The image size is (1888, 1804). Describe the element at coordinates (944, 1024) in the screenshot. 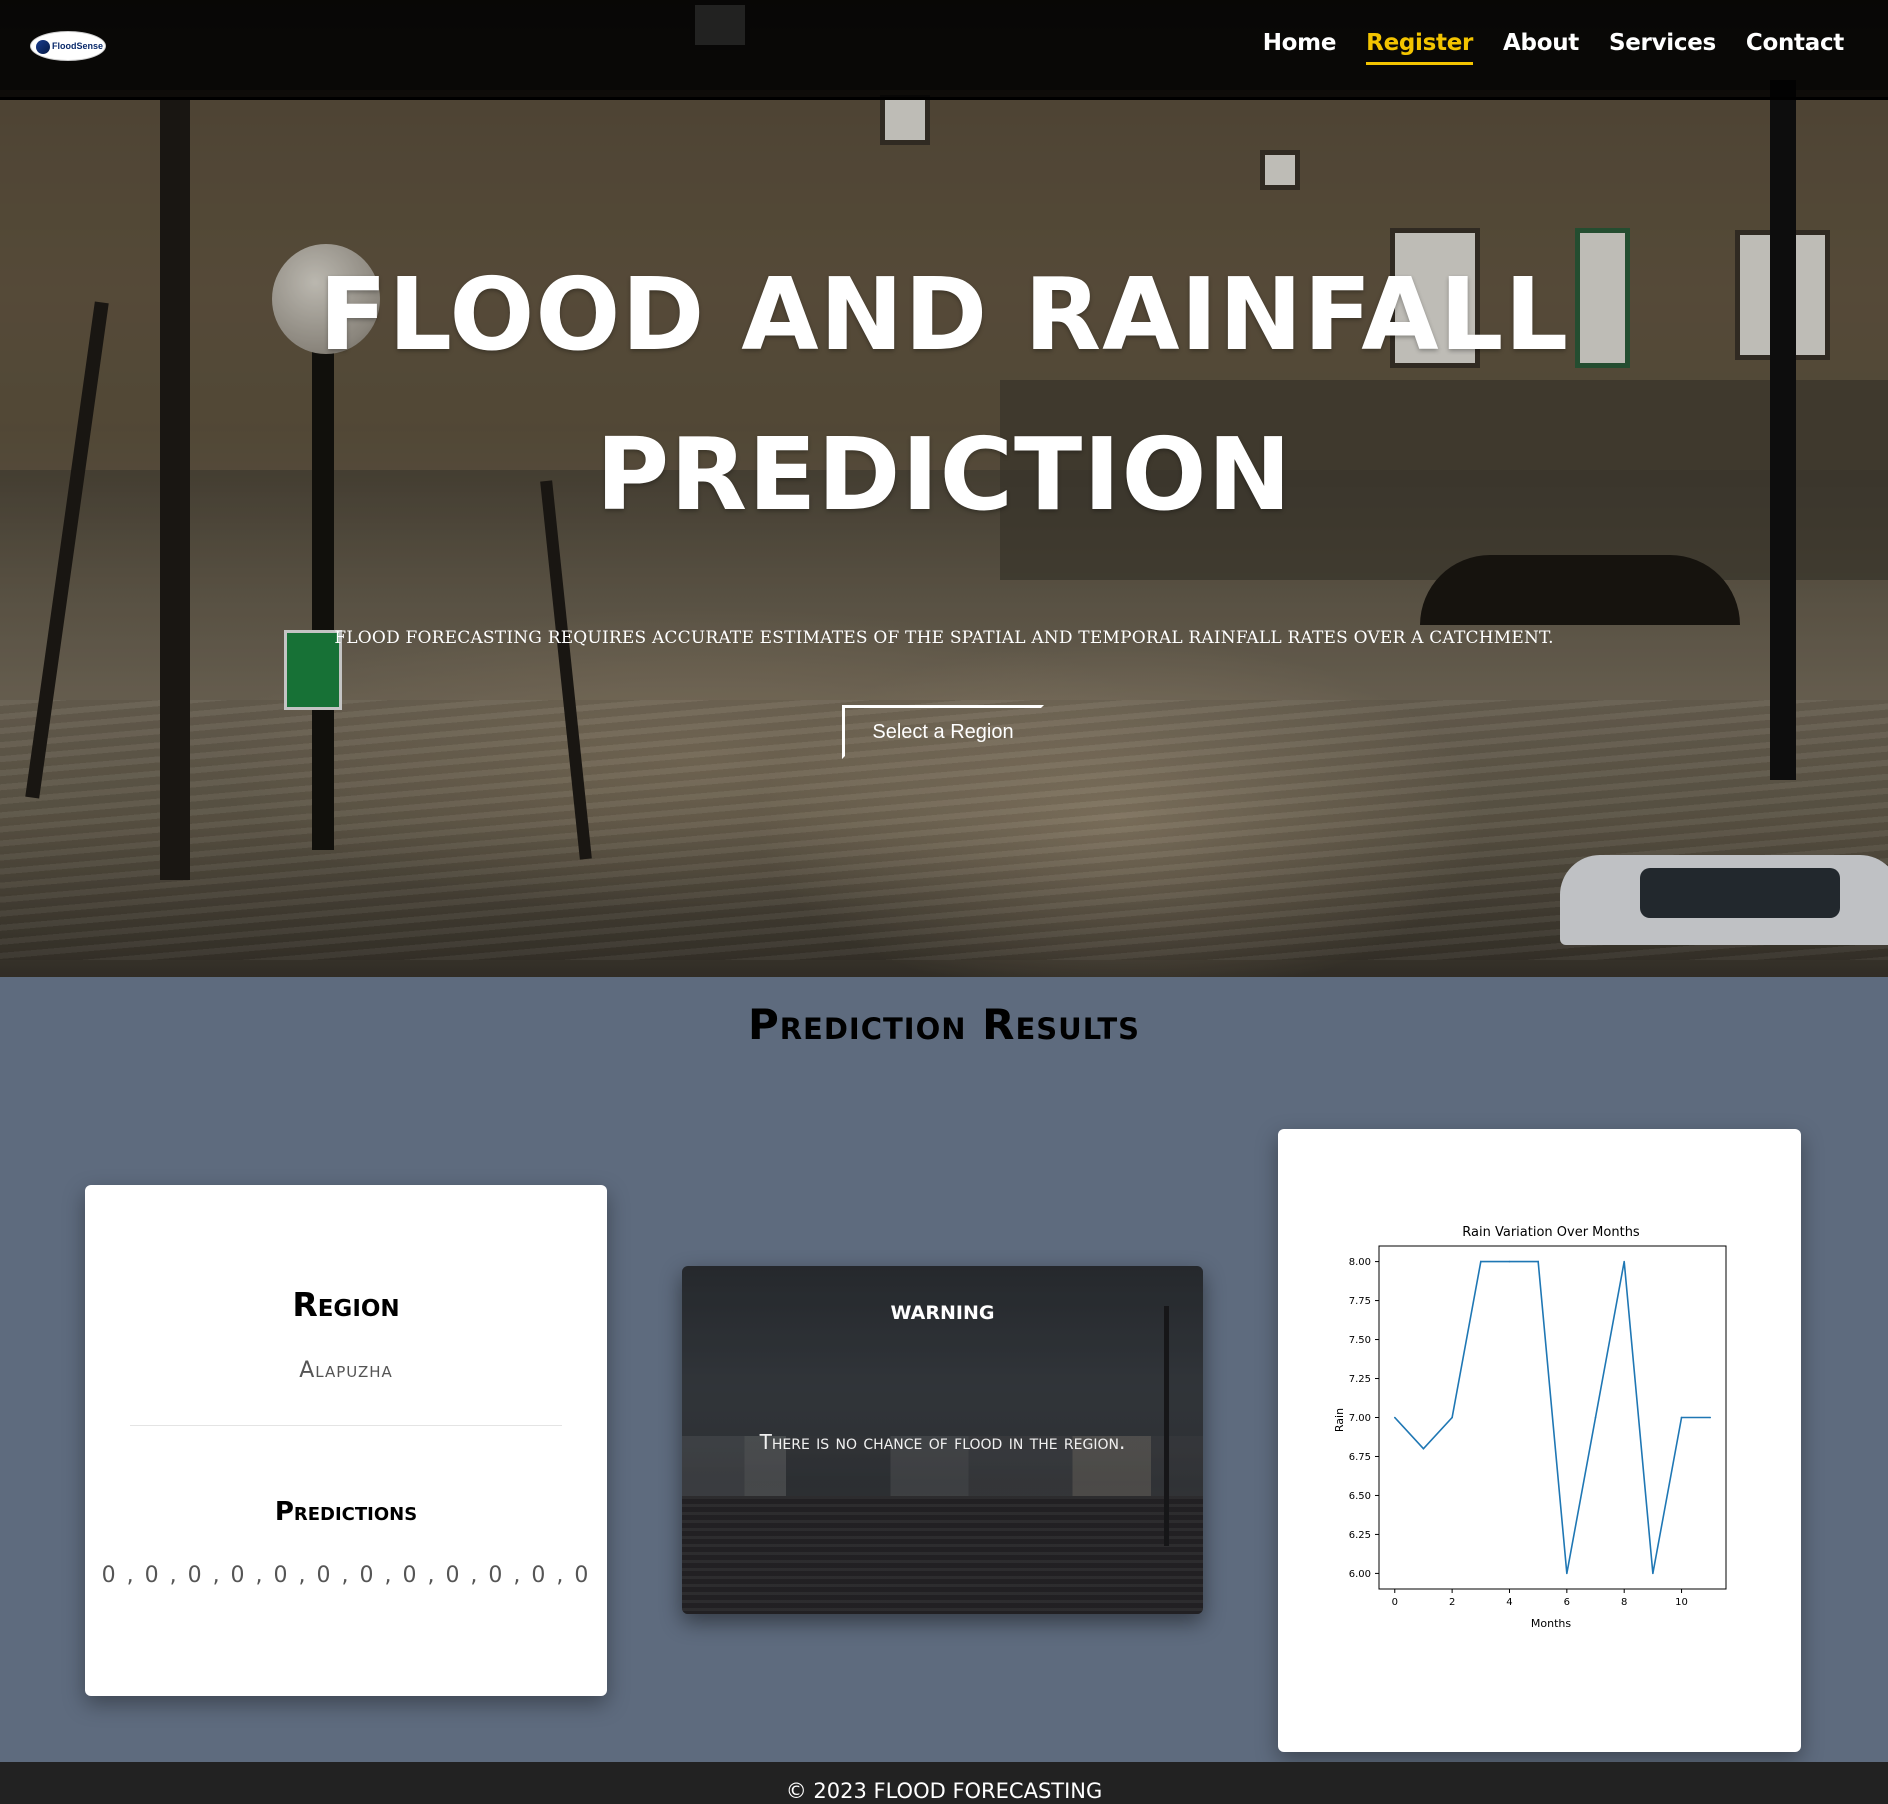

I see `results-title: Prediction Results` at that location.